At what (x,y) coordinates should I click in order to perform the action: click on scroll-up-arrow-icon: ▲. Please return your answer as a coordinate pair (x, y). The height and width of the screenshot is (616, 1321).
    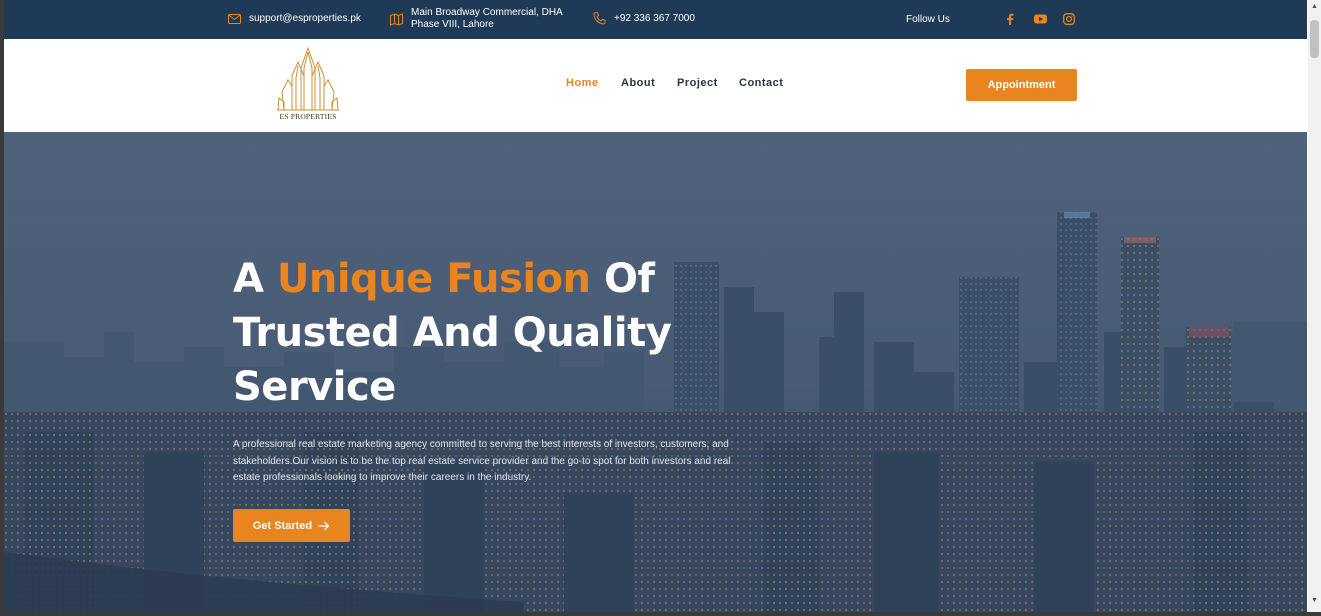
    Looking at the image, I should click on (1314, 7).